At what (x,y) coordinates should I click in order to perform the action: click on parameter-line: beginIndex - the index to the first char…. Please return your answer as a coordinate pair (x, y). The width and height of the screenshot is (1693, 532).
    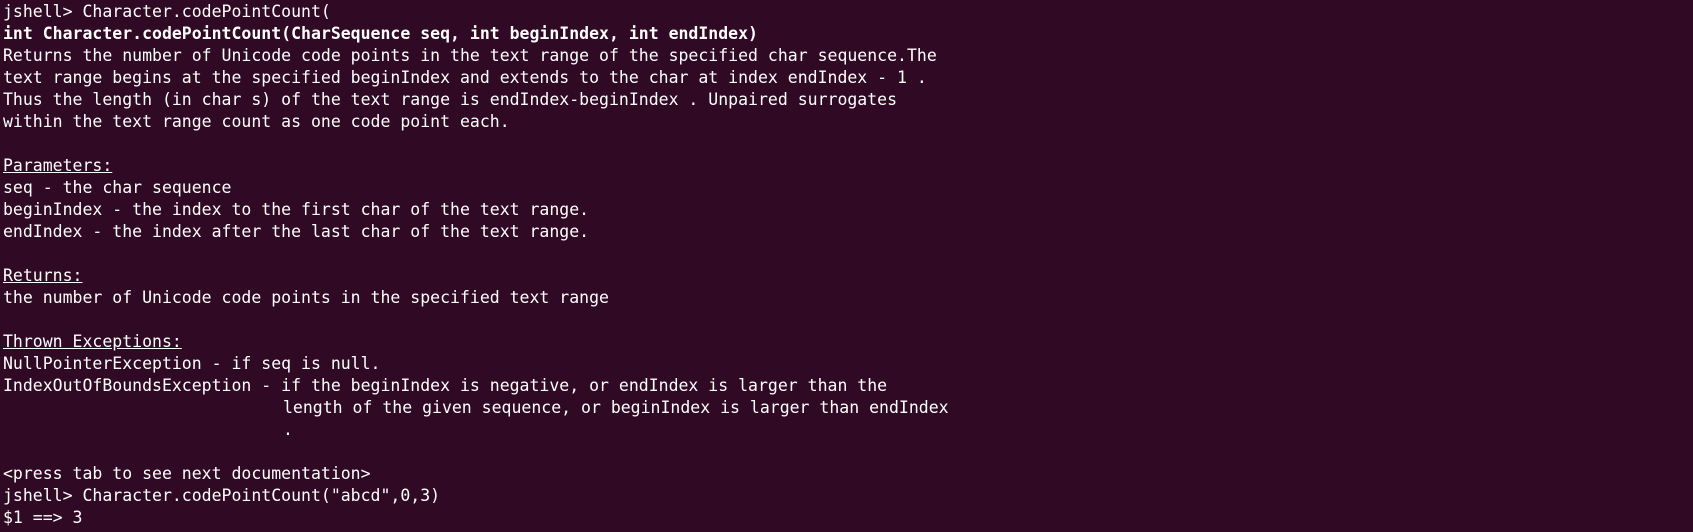
    Looking at the image, I should click on (296, 209).